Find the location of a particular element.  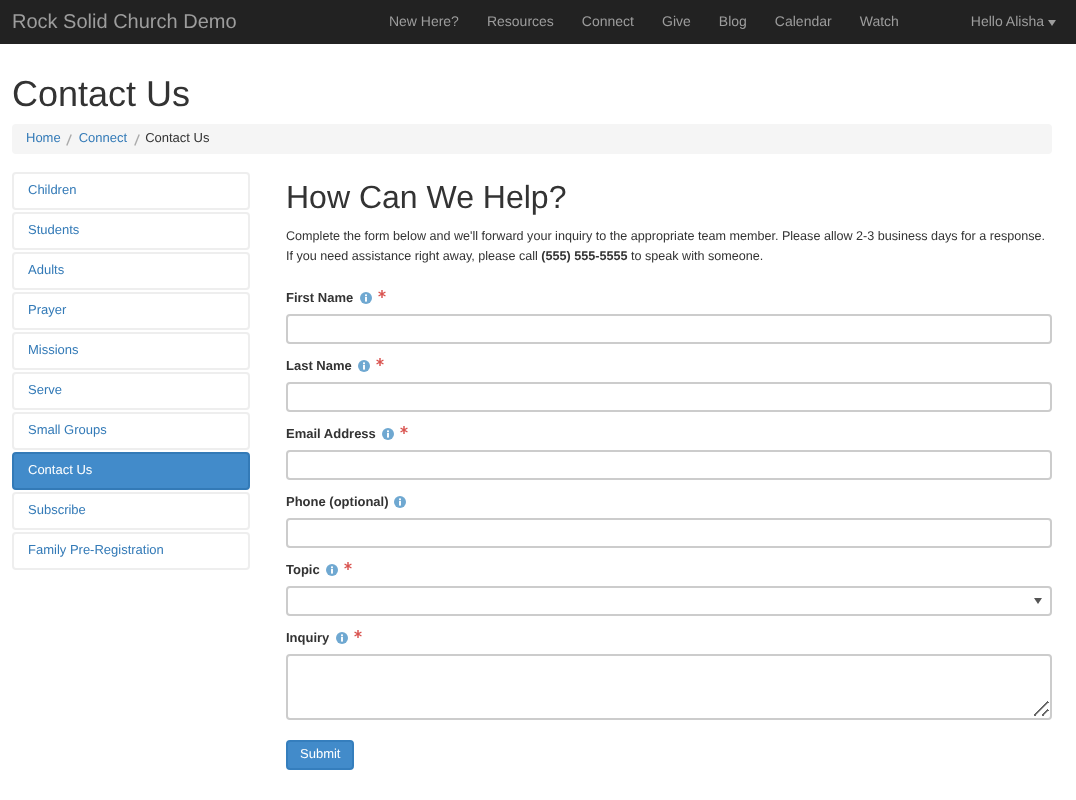

page-title: Contact Us is located at coordinates (102, 95).